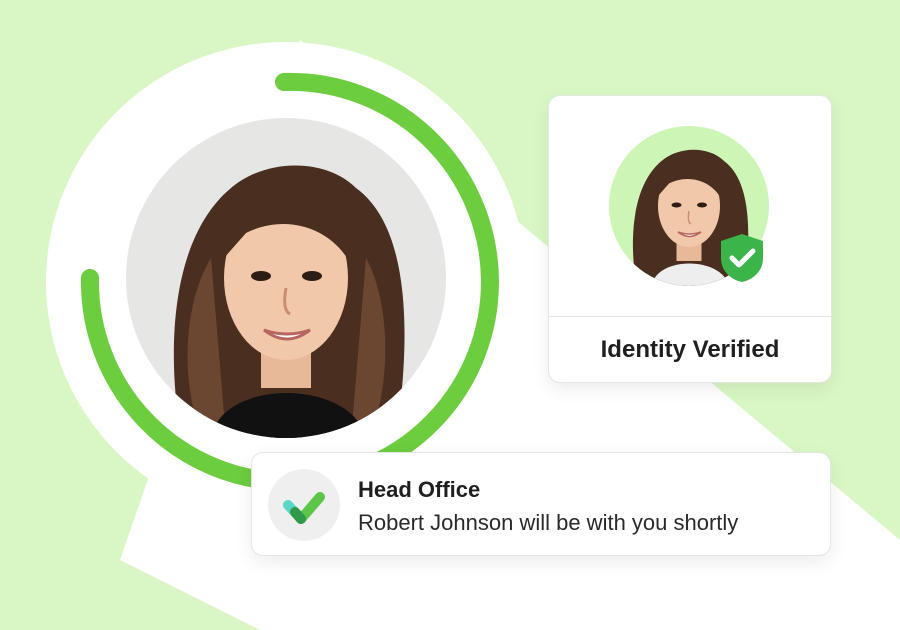 Image resolution: width=900 pixels, height=630 pixels. I want to click on card-divider, so click(690, 316).